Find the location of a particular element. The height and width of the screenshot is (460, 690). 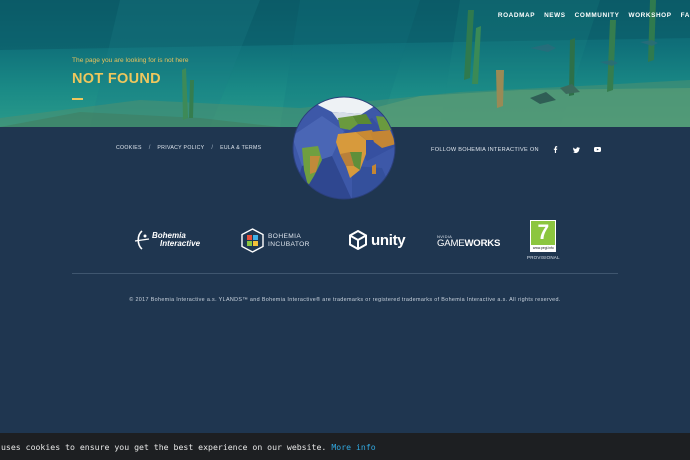

incubator-cube-icon is located at coordinates (252, 240).